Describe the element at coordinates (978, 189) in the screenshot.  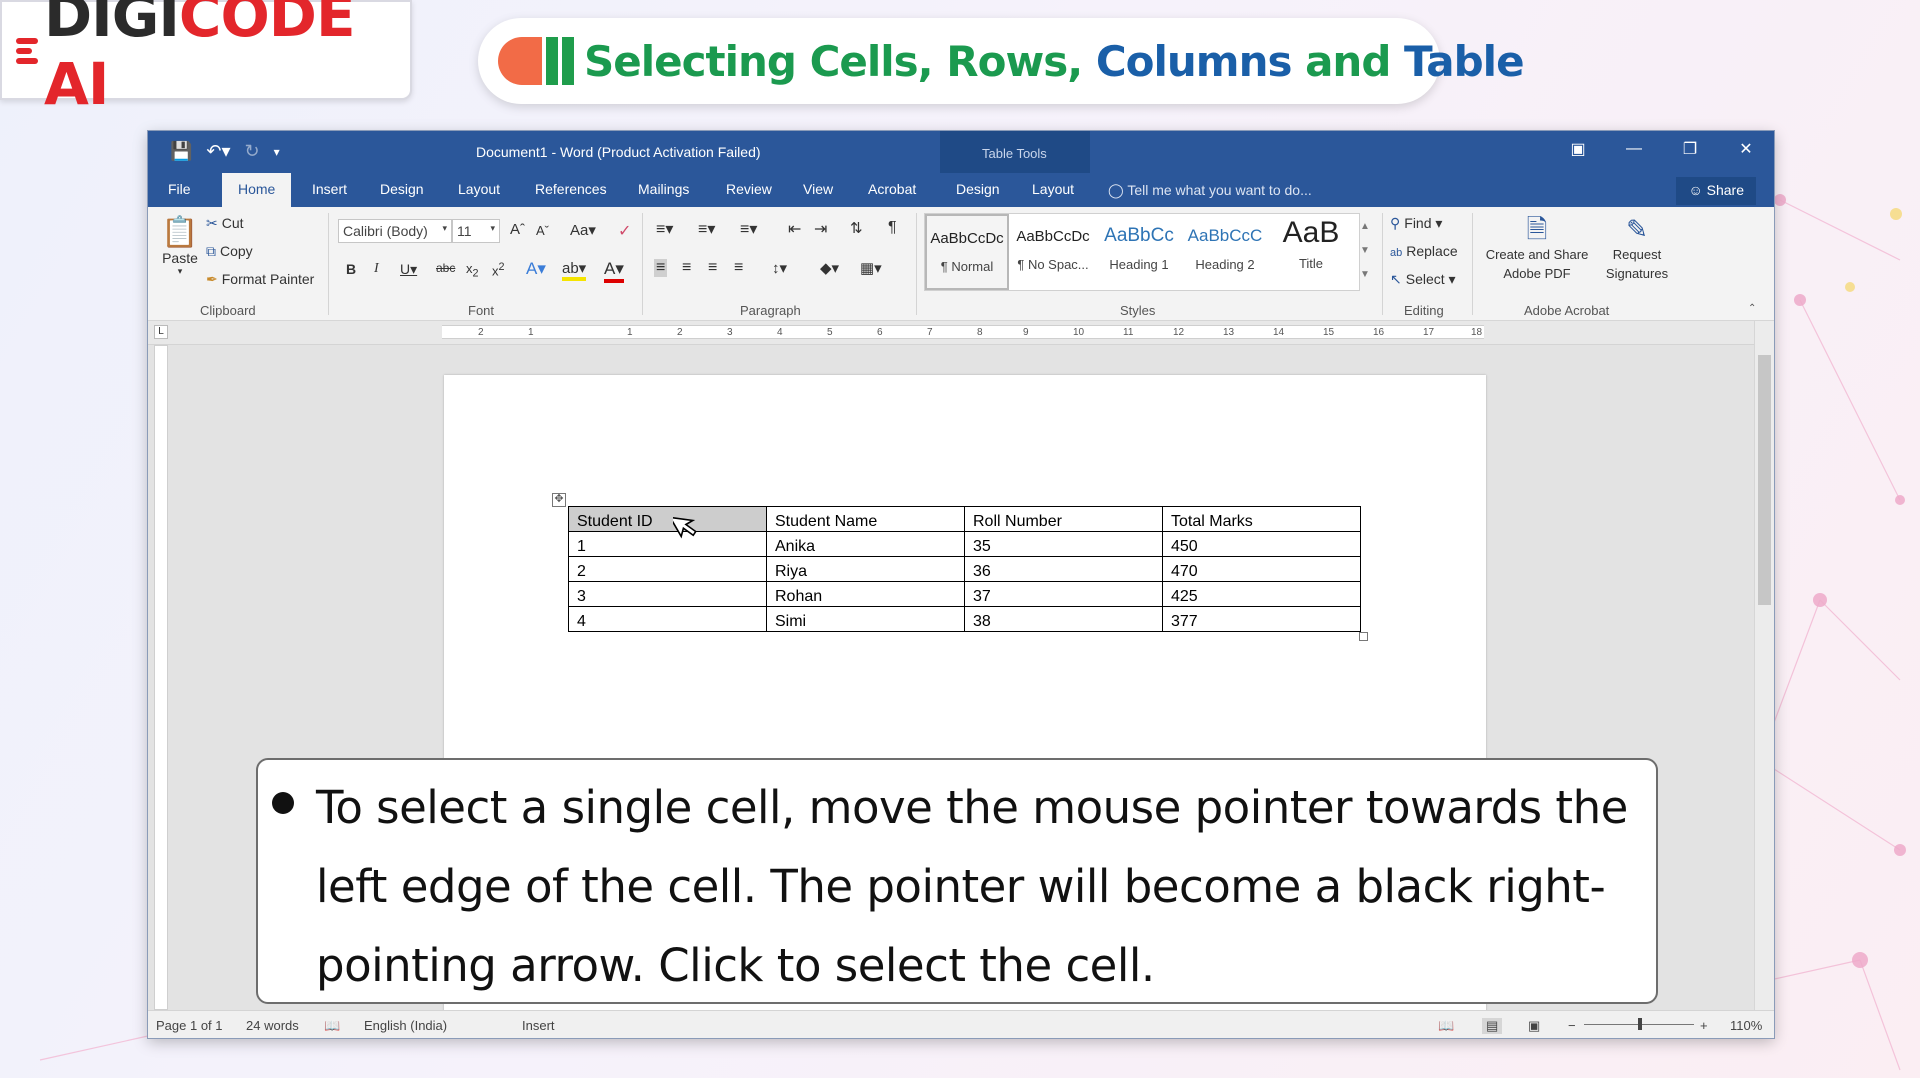
I see `tab-table-design: Design` at that location.